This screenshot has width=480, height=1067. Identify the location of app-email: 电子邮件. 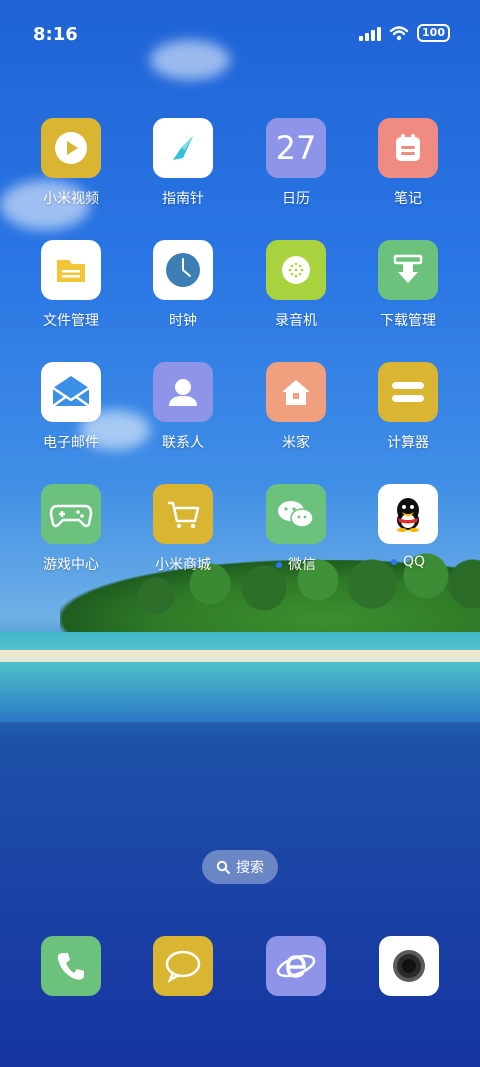
(71, 407).